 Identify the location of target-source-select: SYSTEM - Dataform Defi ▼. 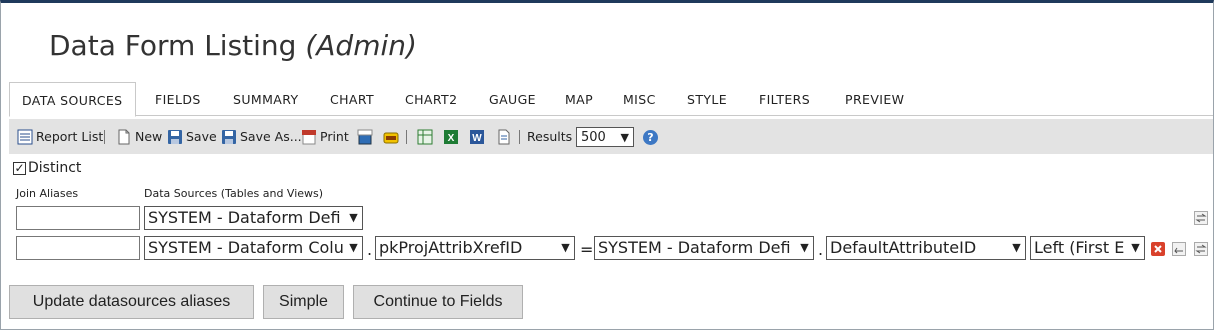
(704, 248).